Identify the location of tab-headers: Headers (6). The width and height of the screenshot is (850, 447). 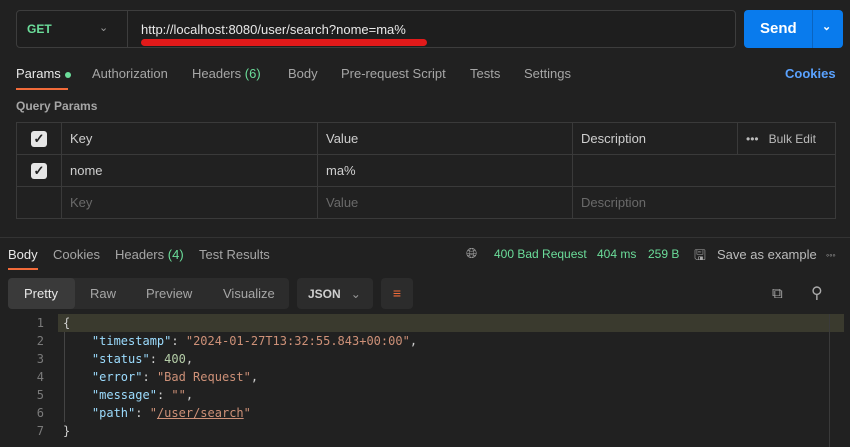
(226, 73).